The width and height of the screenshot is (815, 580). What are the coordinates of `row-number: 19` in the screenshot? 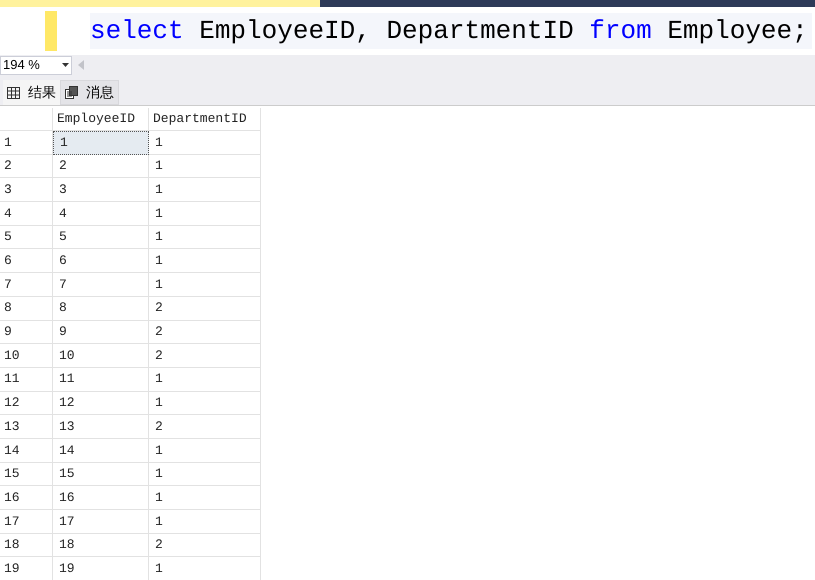 It's located at (26, 568).